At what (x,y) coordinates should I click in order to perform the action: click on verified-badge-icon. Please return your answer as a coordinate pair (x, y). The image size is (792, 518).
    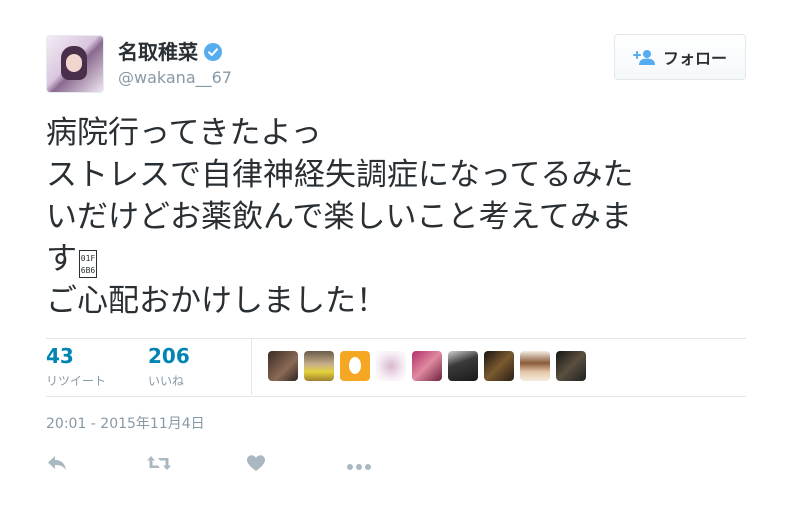
    Looking at the image, I should click on (213, 52).